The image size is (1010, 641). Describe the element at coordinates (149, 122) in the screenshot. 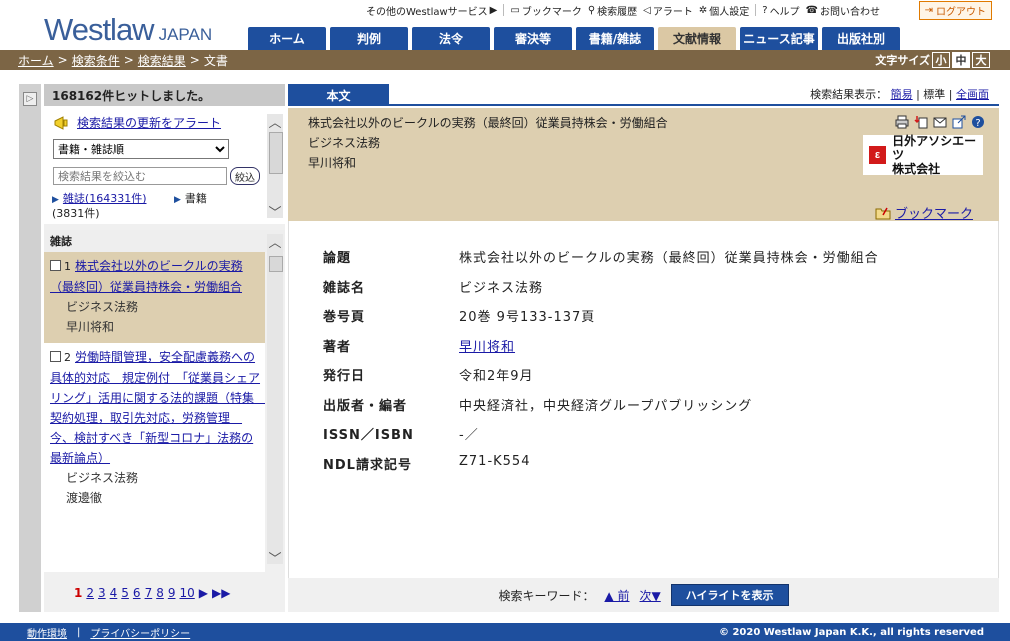

I see `result-alert-label: 検索結果の更新をアラート` at that location.